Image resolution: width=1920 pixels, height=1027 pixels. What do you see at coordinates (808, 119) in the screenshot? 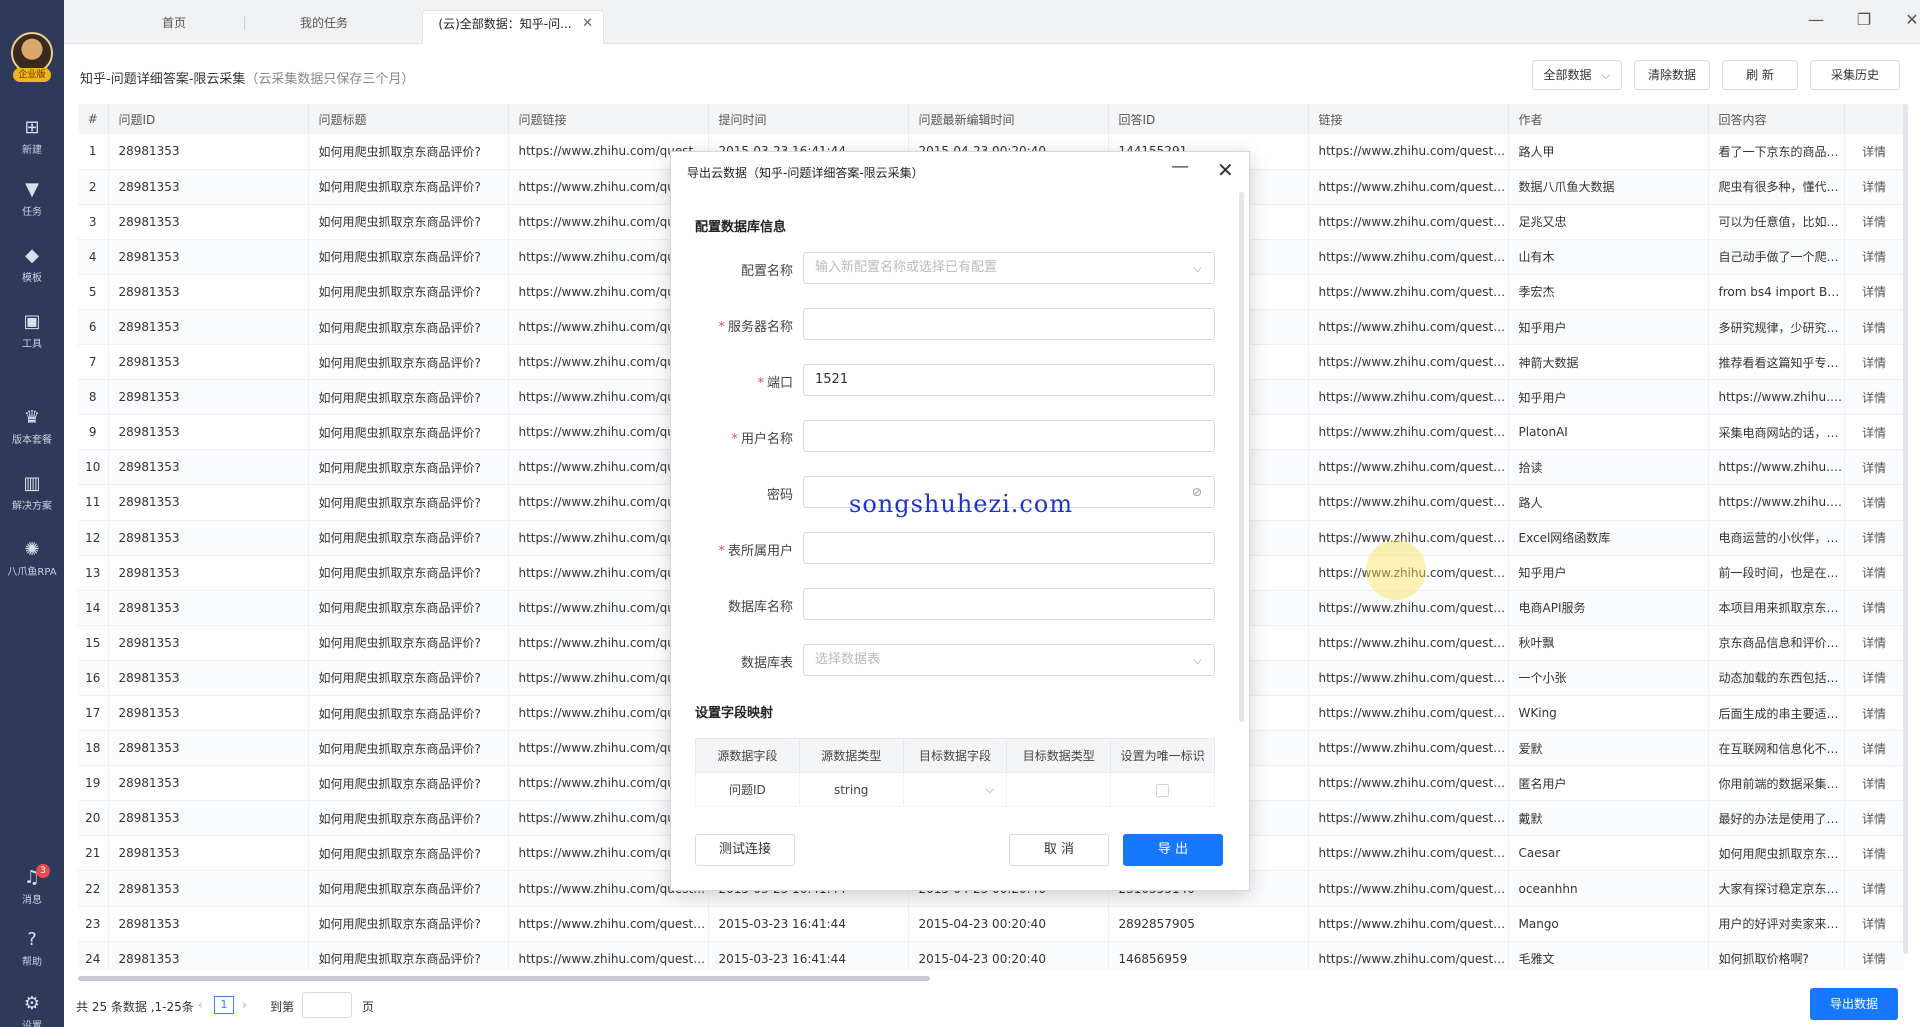
I see `column-header: 提问时间` at bounding box center [808, 119].